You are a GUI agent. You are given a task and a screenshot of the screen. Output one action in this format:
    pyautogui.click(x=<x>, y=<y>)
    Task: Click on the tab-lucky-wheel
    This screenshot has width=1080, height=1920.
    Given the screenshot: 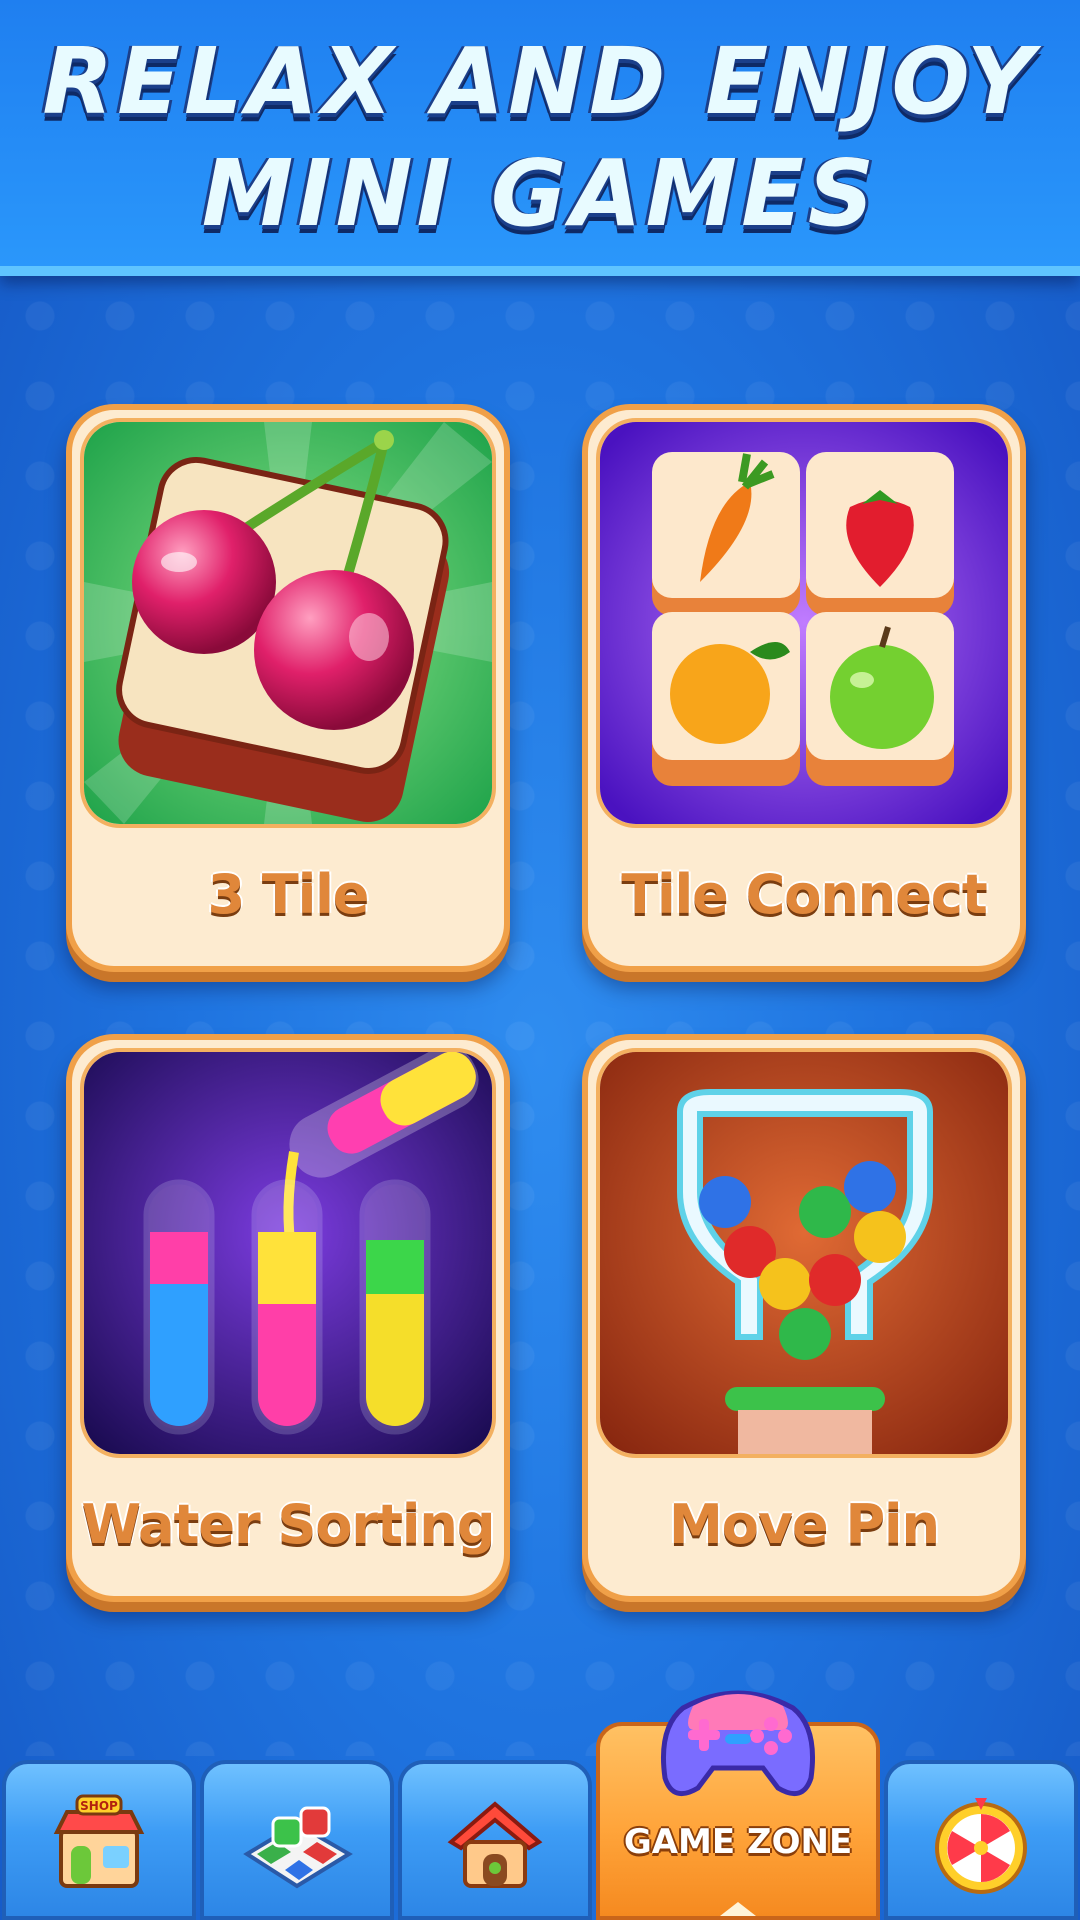 What is the action you would take?
    pyautogui.click(x=981, y=1840)
    